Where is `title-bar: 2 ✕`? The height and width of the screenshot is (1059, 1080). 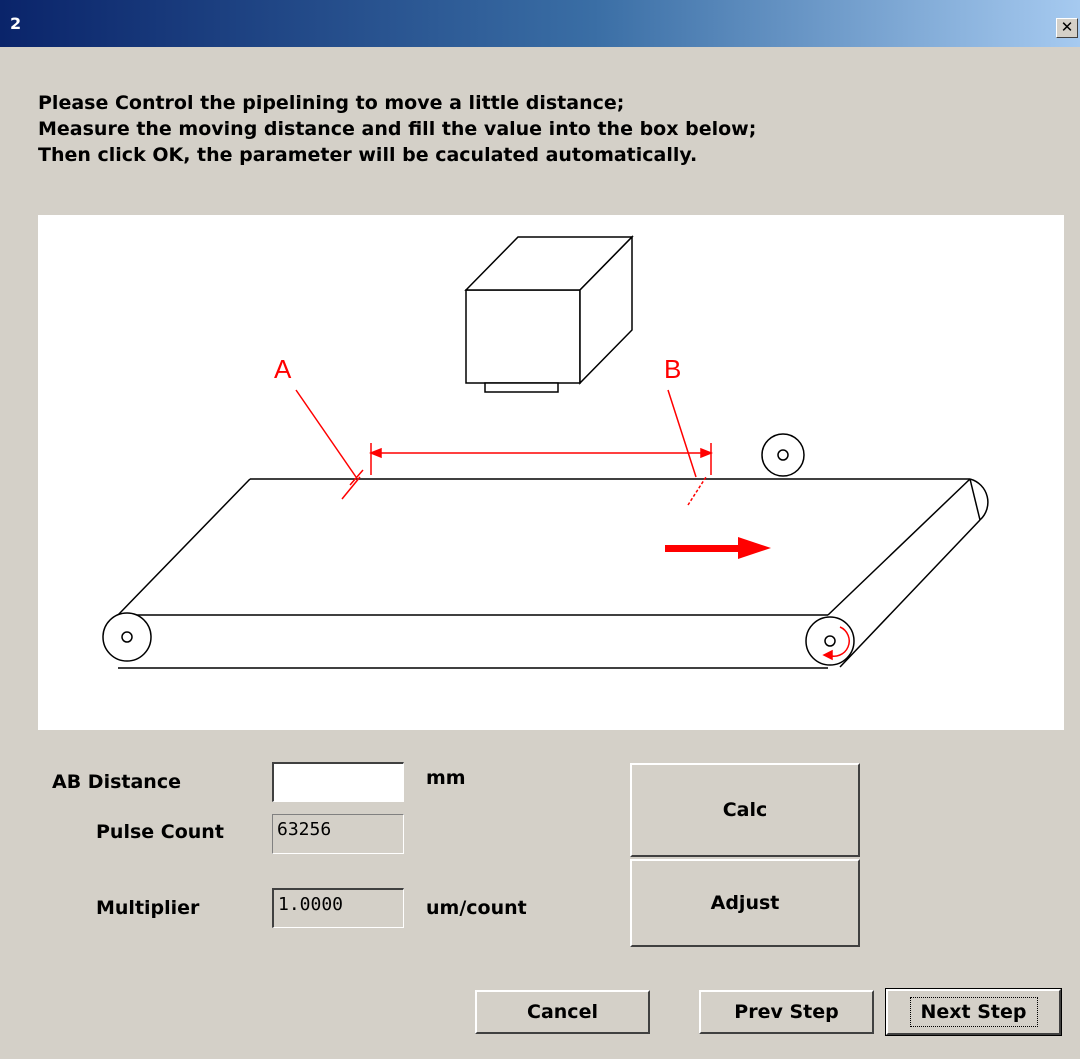
title-bar: 2 ✕ is located at coordinates (540, 23).